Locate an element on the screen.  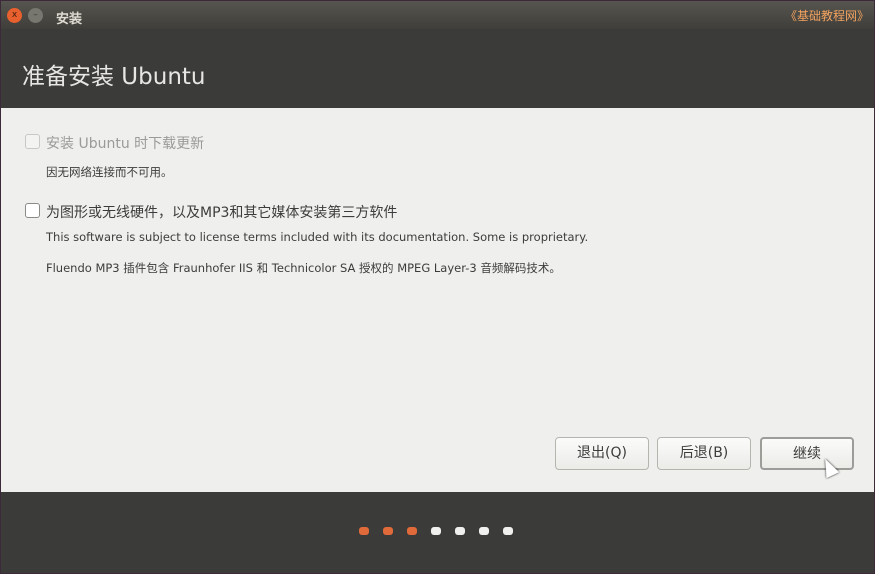
page-title: 准备安装 Ubuntu is located at coordinates (114, 77).